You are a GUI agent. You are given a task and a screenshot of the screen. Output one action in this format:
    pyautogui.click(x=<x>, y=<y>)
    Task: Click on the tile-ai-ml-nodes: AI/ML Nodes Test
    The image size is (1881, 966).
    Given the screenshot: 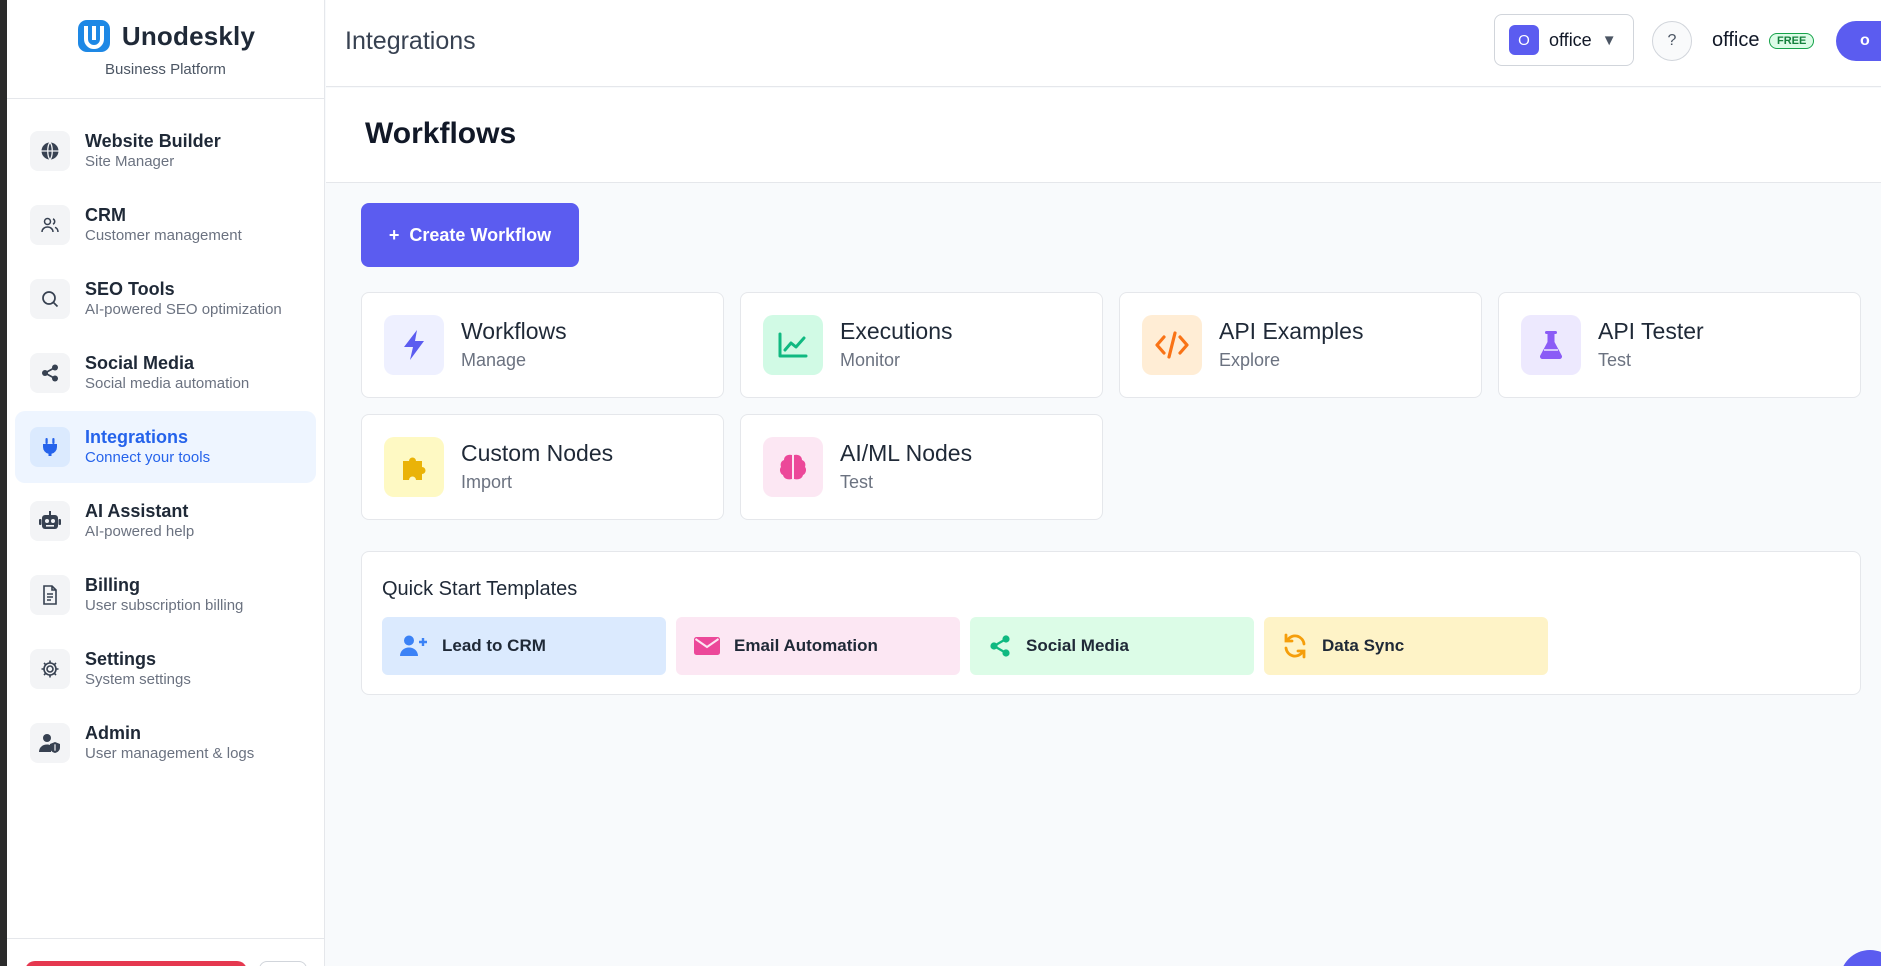 What is the action you would take?
    pyautogui.click(x=921, y=467)
    